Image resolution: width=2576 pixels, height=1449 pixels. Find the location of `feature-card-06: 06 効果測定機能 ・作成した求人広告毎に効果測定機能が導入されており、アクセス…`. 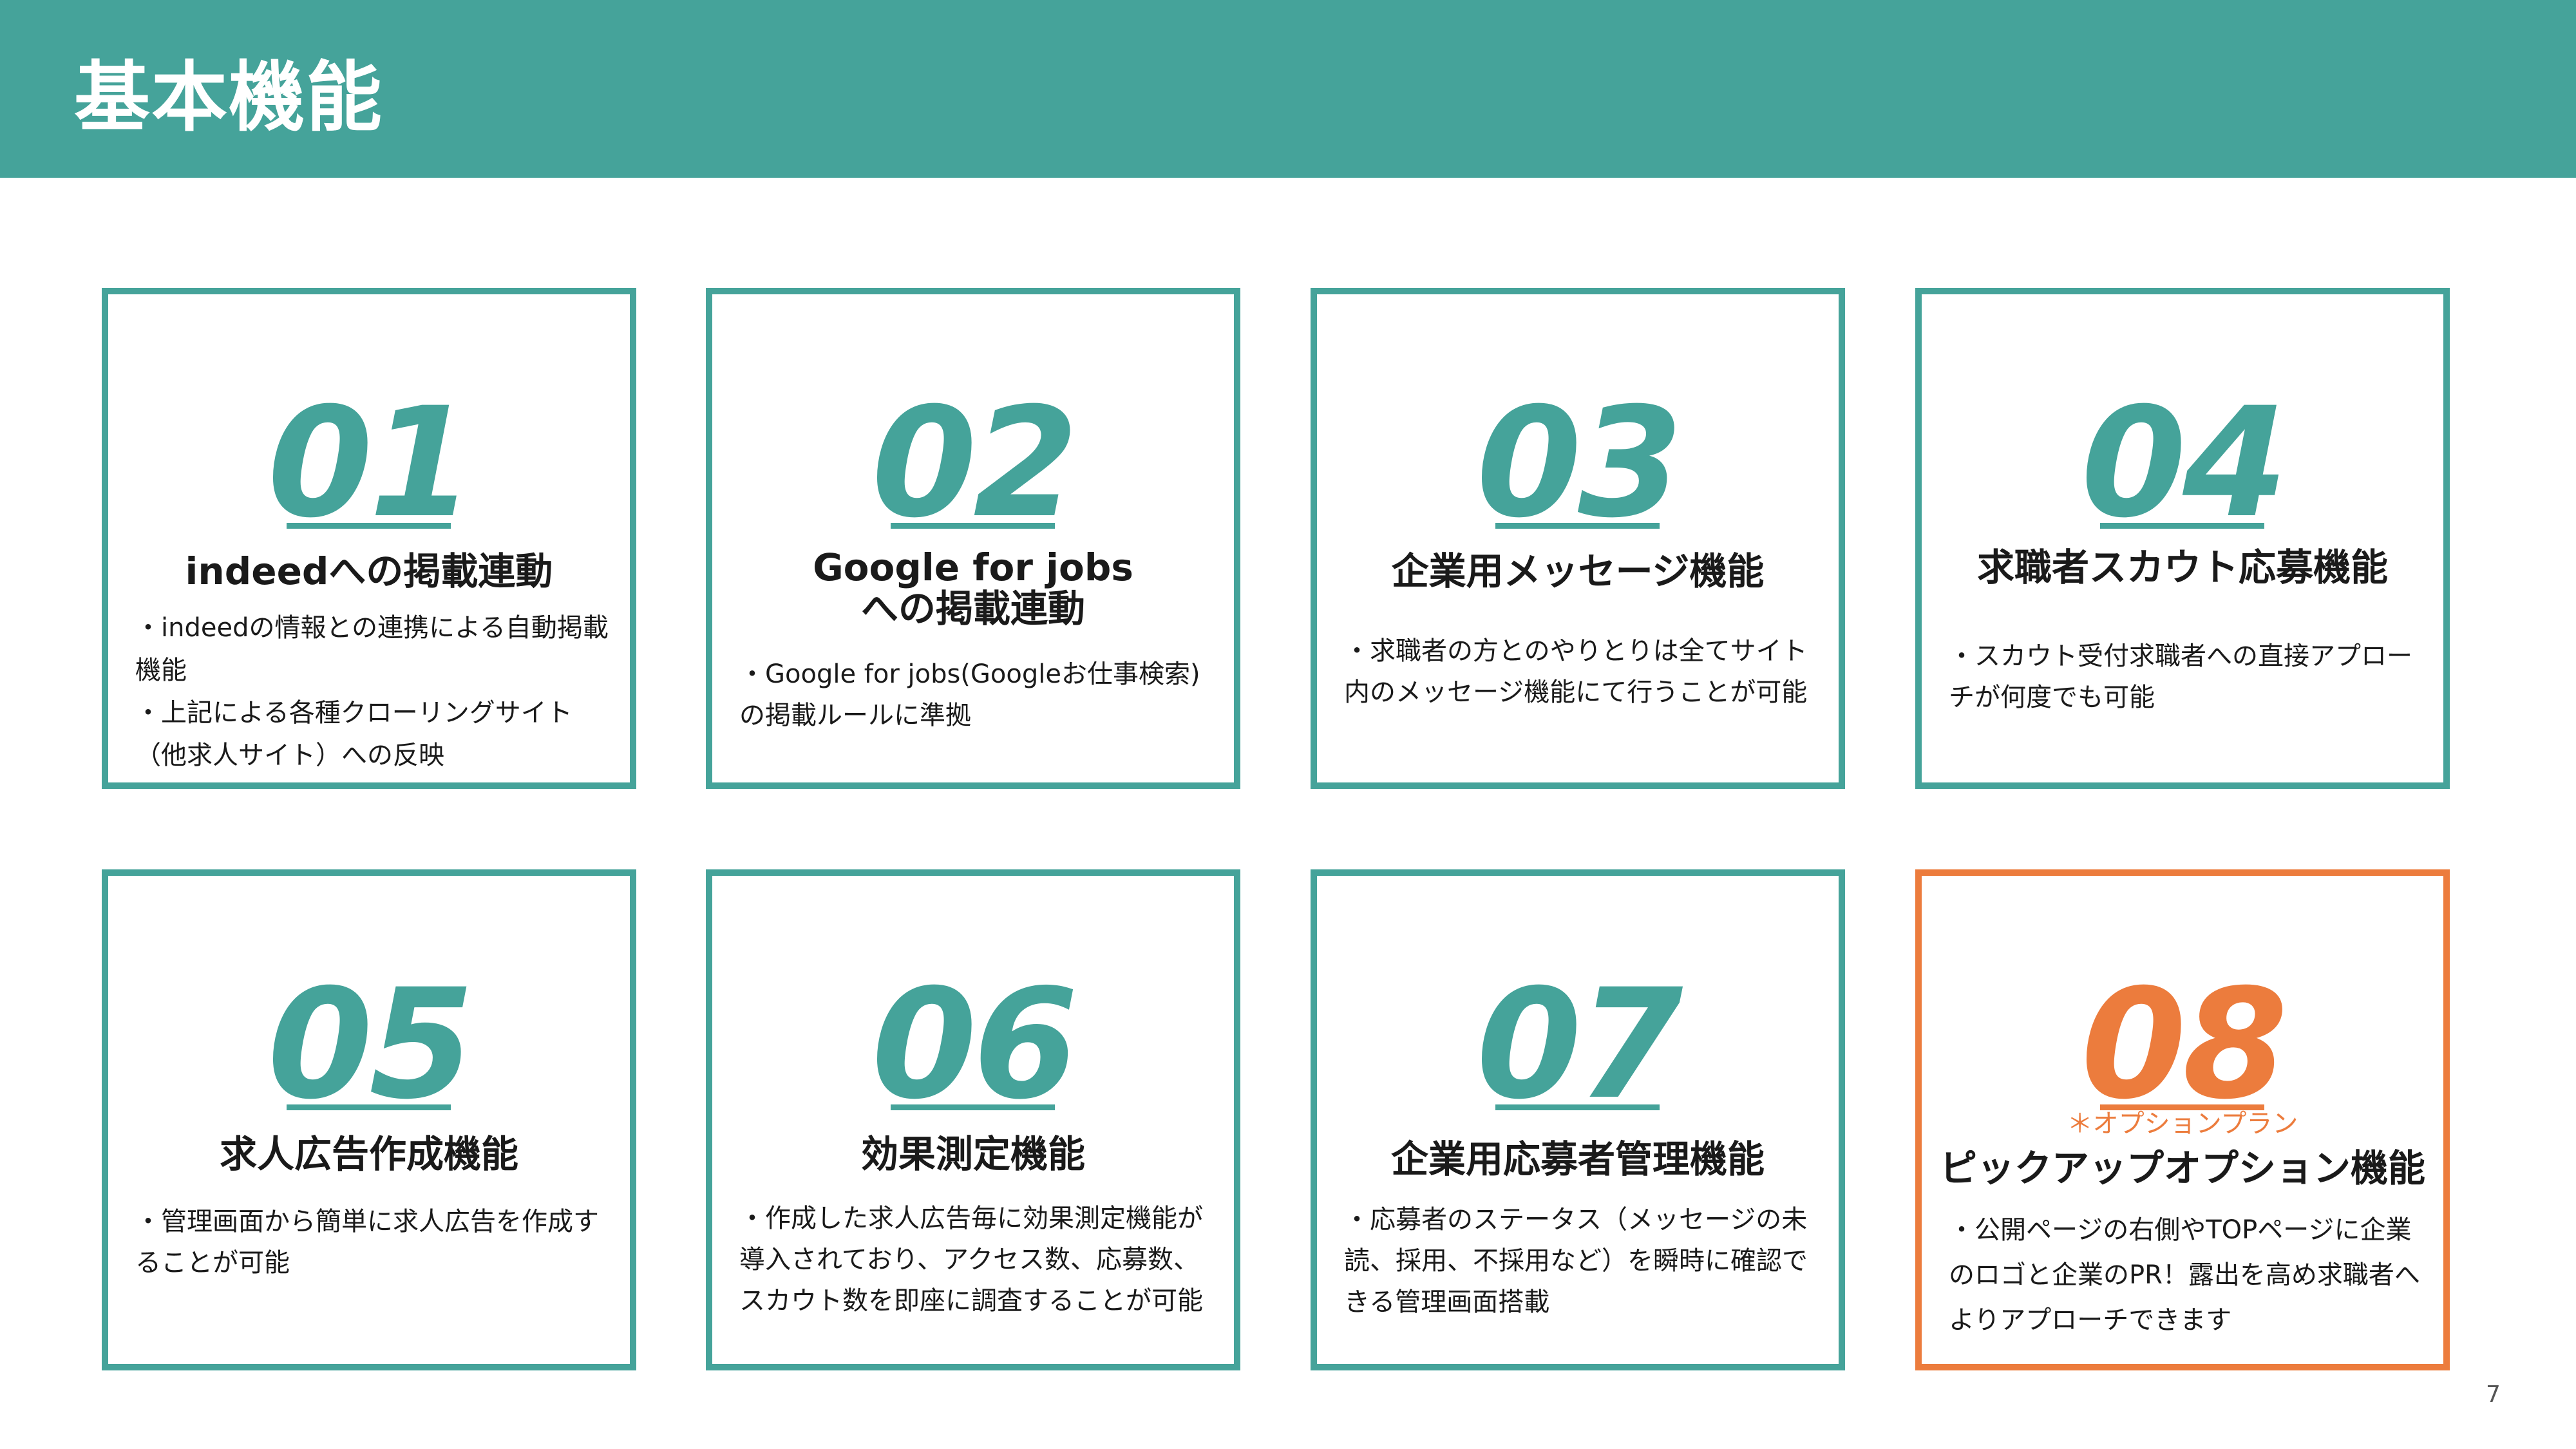

feature-card-06: 06 効果測定機能 ・作成した求人広告毎に効果測定機能が導入されており、アクセス… is located at coordinates (973, 1119).